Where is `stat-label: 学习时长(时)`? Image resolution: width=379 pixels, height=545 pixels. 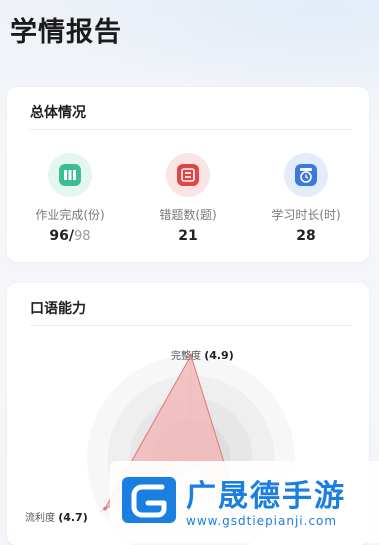 stat-label: 学习时长(时) is located at coordinates (306, 215).